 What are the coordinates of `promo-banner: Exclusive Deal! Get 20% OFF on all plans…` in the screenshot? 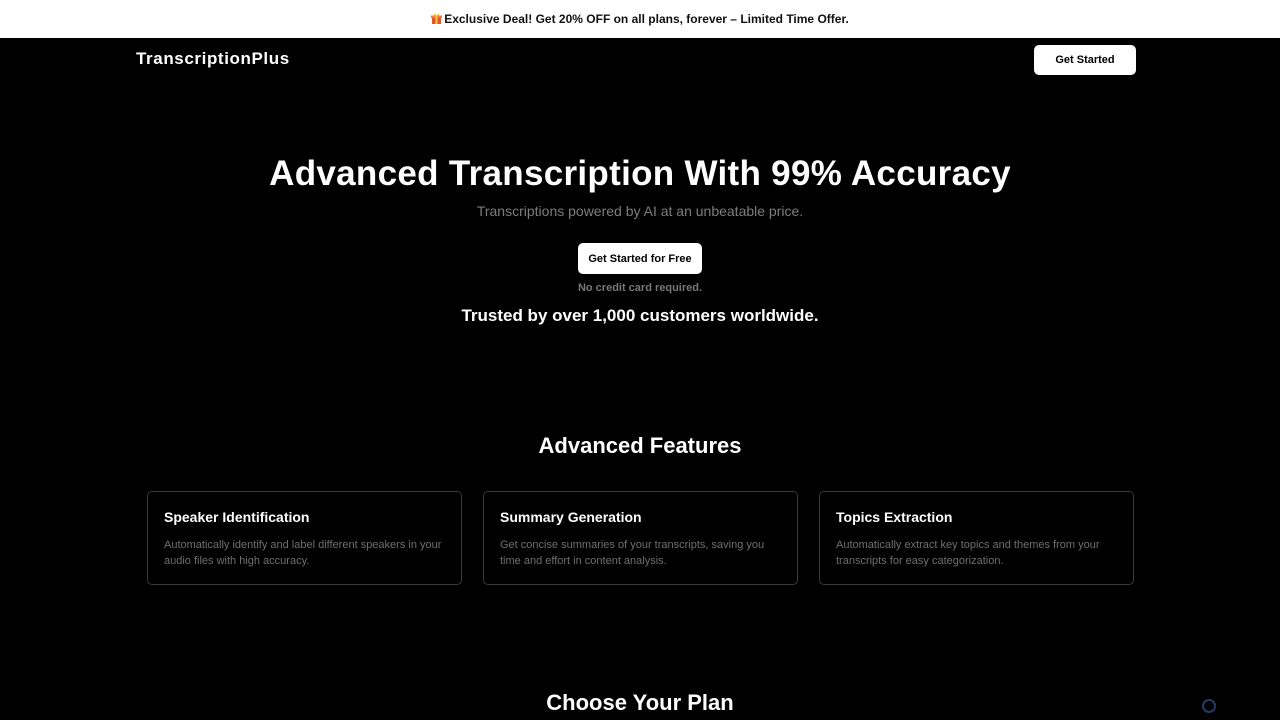 It's located at (640, 19).